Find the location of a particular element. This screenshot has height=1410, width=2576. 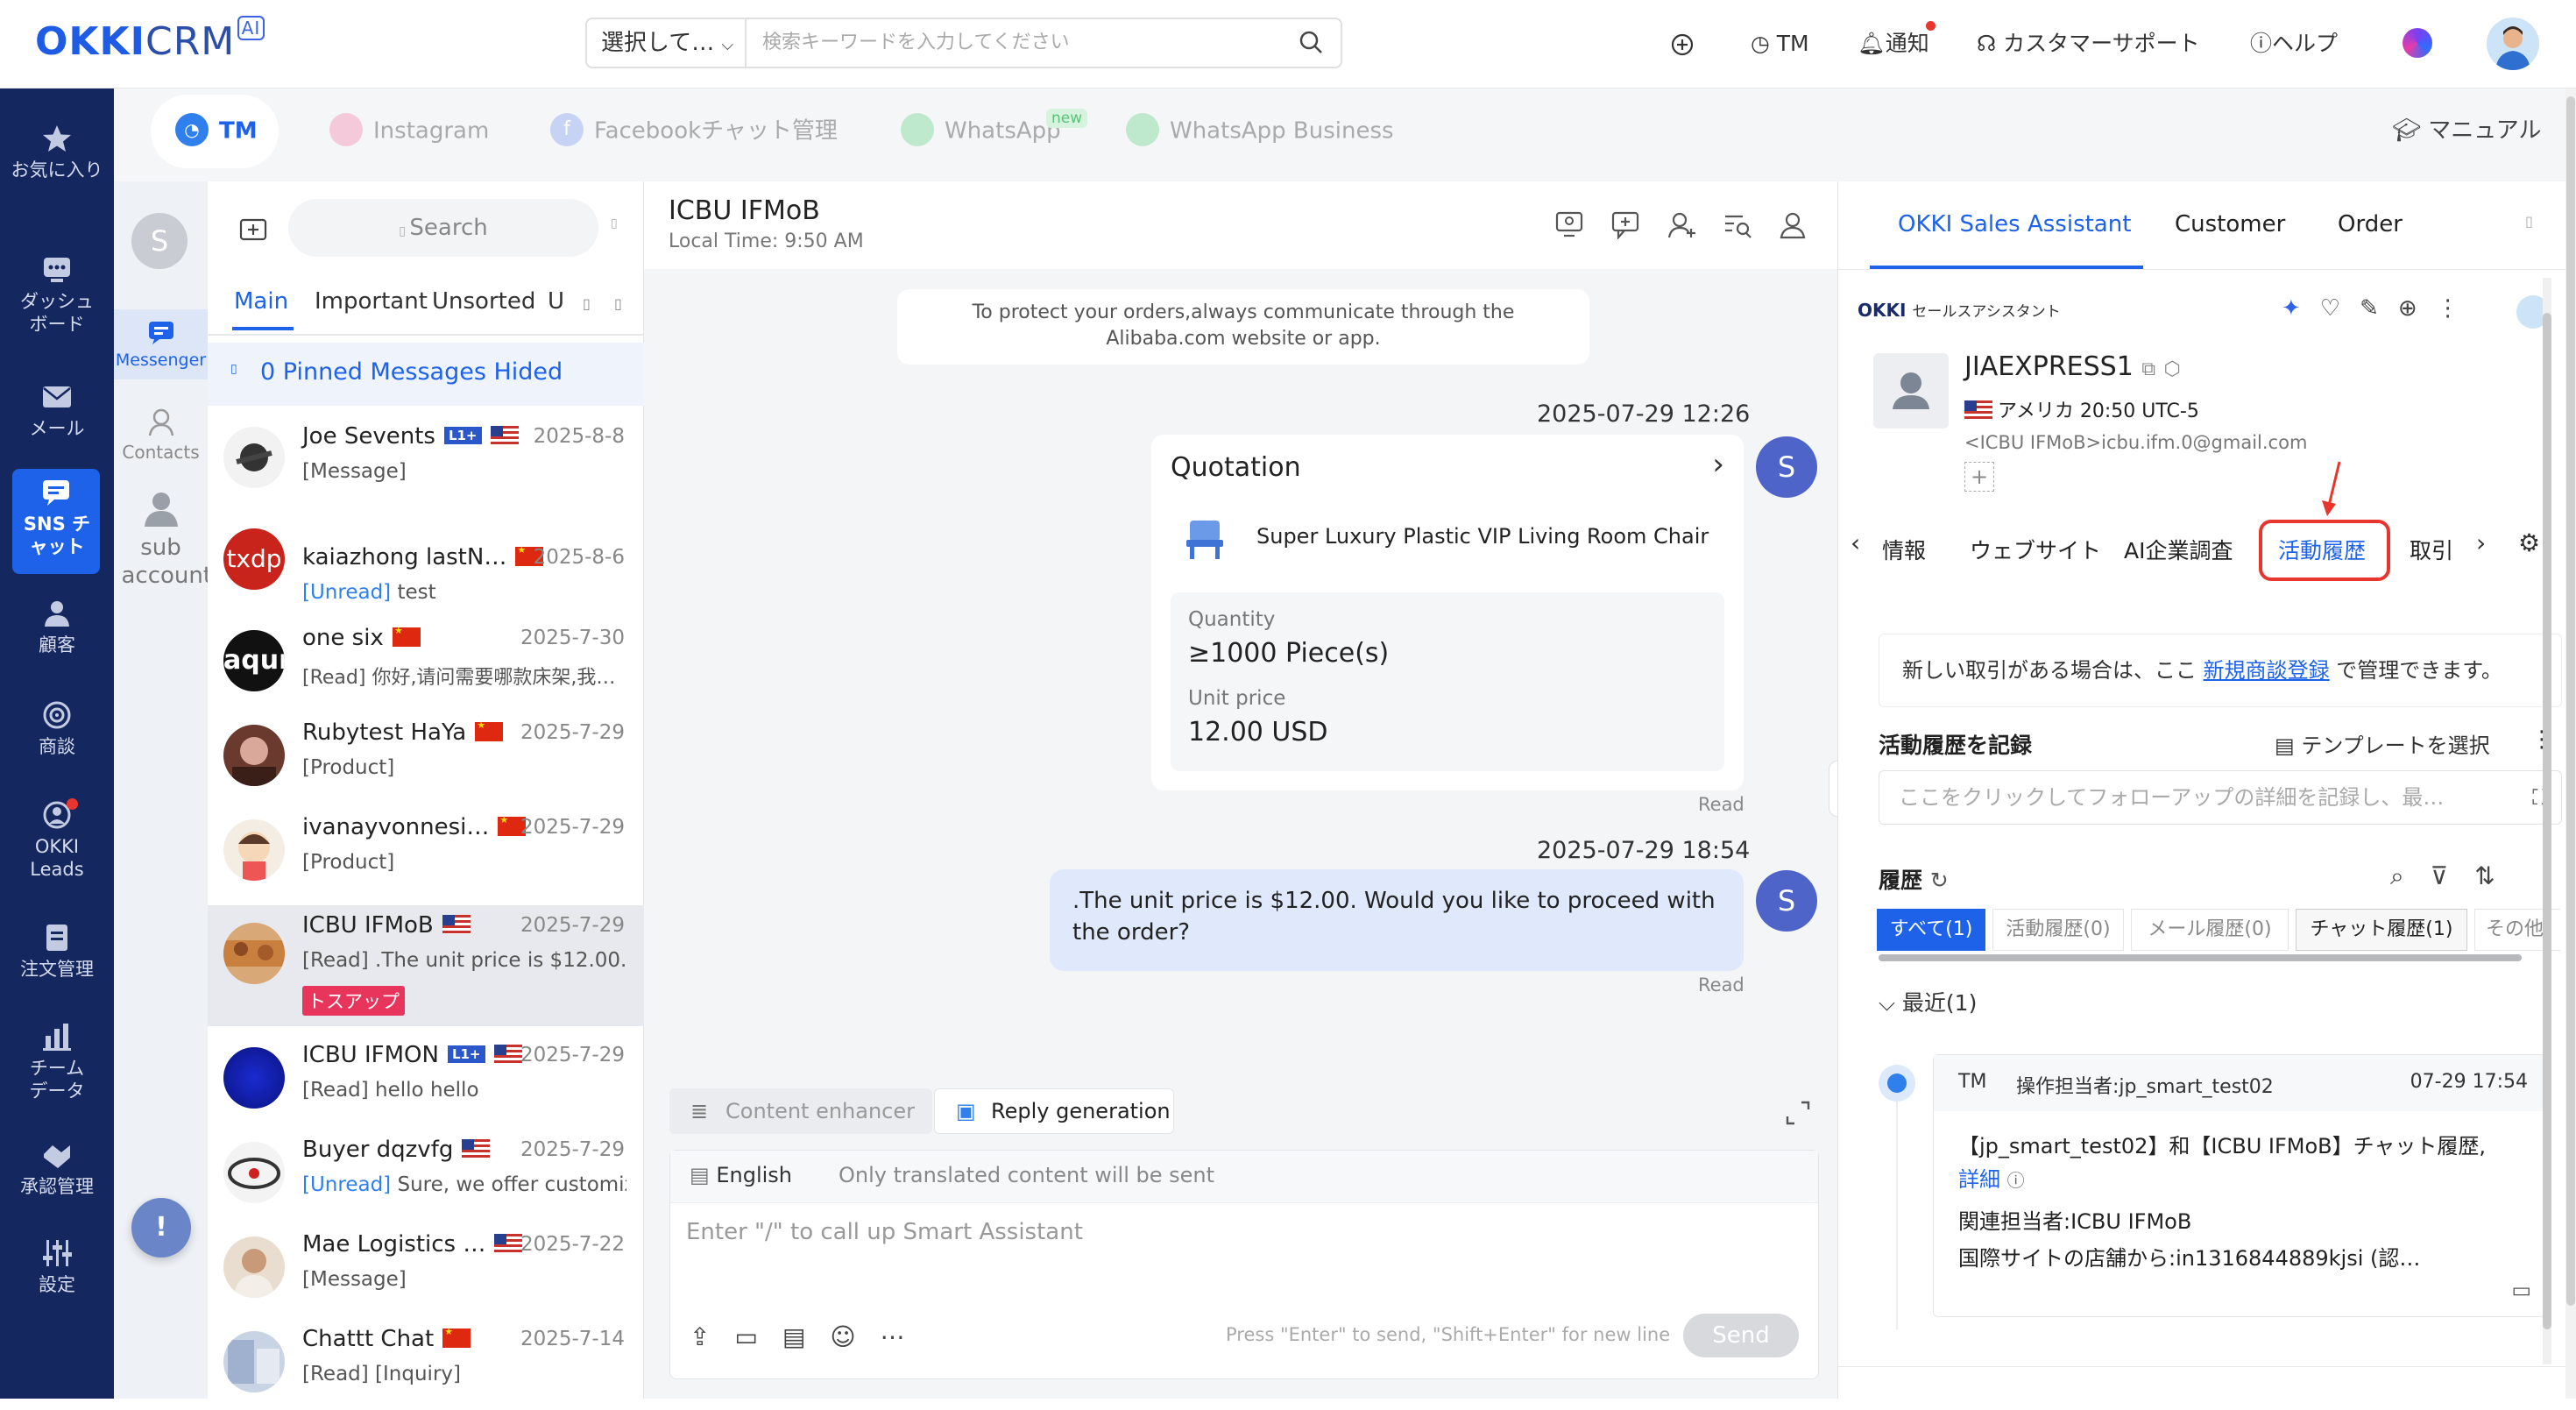

tab-important: Important is located at coordinates (371, 301).